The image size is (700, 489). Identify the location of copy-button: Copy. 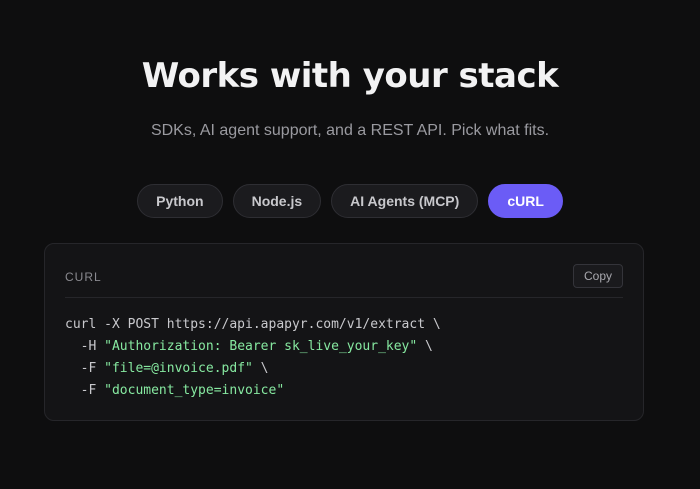
(597, 276).